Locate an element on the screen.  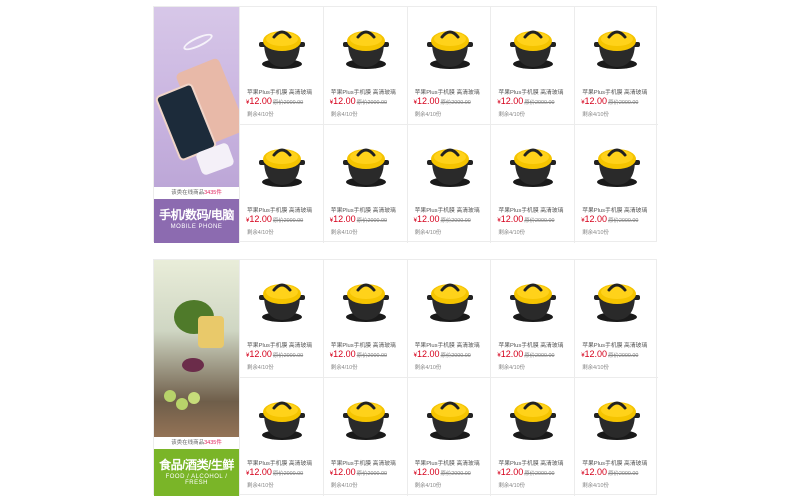
floor-label: 食品/酒类/生鲜 FOOD / ALCOHOL / FRESH is located at coordinates (196, 472).